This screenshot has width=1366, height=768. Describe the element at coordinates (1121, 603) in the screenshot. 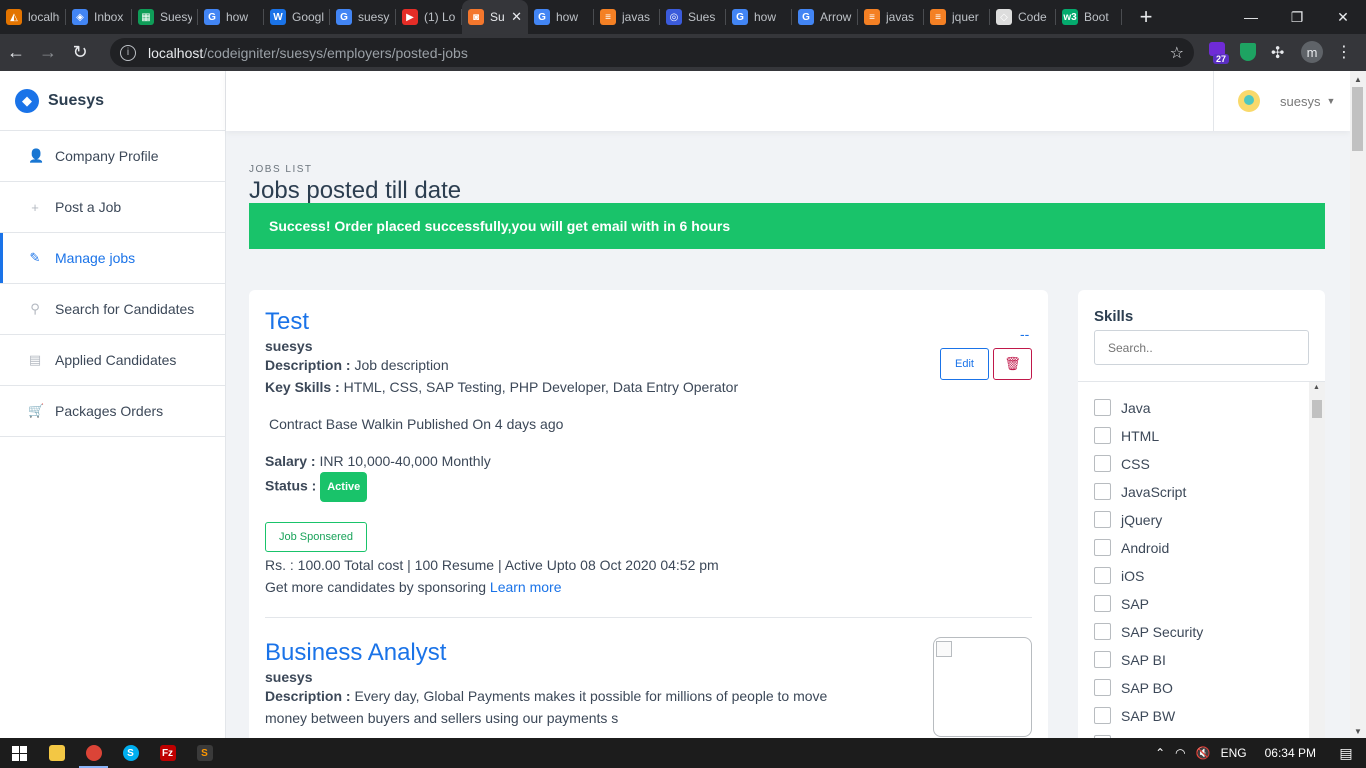

I see `skill-filter-item: SAP` at that location.